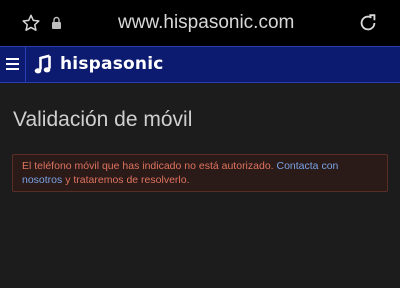 This screenshot has height=288, width=400. Describe the element at coordinates (206, 23) in the screenshot. I see `url-text: www.hispasonic.com` at that location.